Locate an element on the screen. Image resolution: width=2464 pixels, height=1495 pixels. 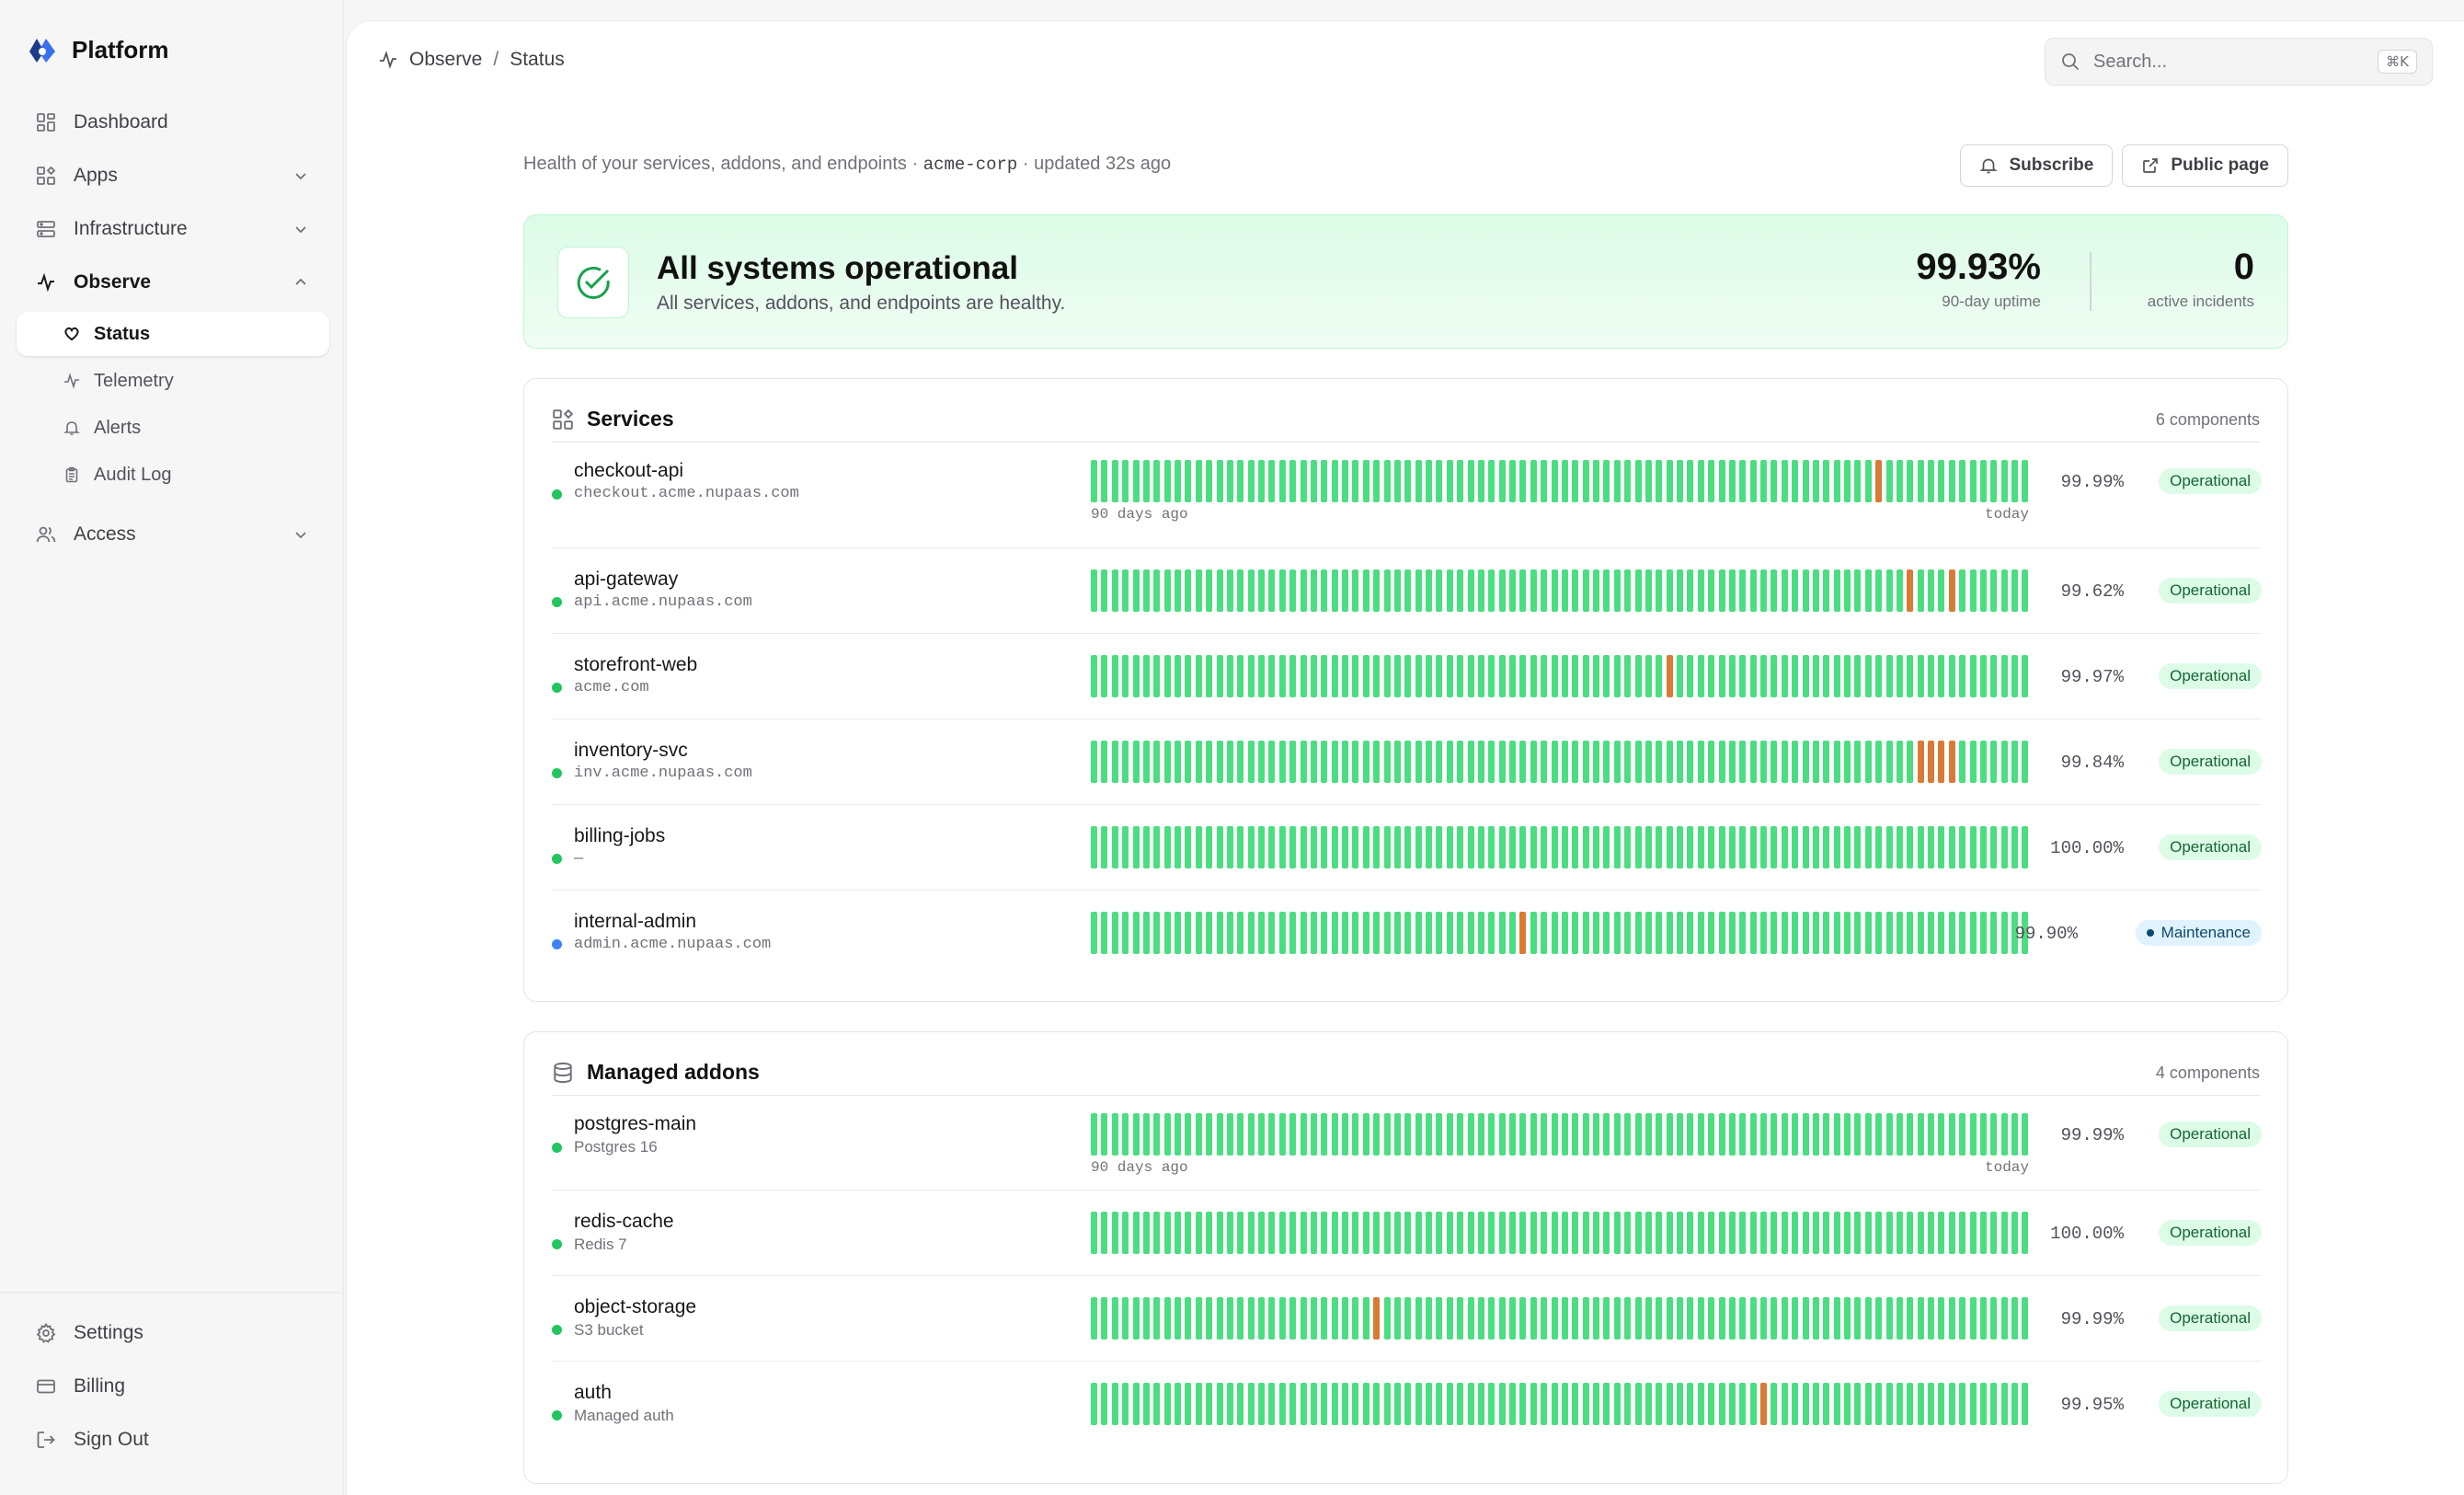
component-row: redis-cache Redis 7 100.00% Operational is located at coordinates (1407, 1233).